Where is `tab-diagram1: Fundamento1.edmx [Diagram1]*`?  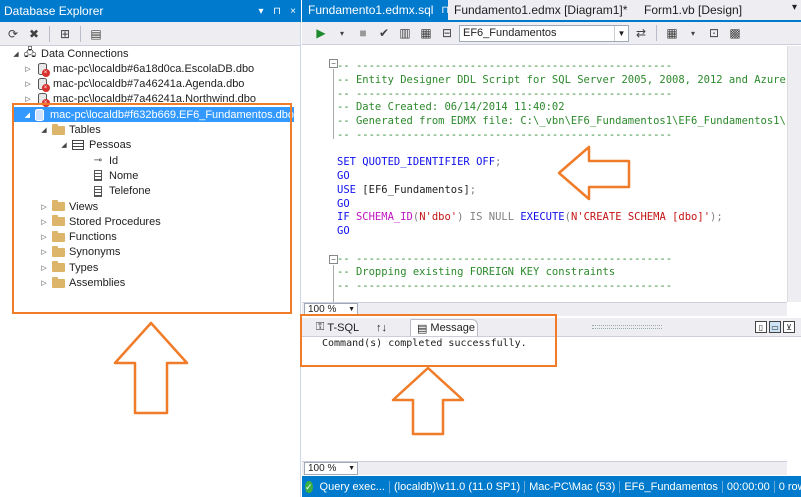
tab-diagram1: Fundamento1.edmx [Diagram1]* is located at coordinates (543, 10).